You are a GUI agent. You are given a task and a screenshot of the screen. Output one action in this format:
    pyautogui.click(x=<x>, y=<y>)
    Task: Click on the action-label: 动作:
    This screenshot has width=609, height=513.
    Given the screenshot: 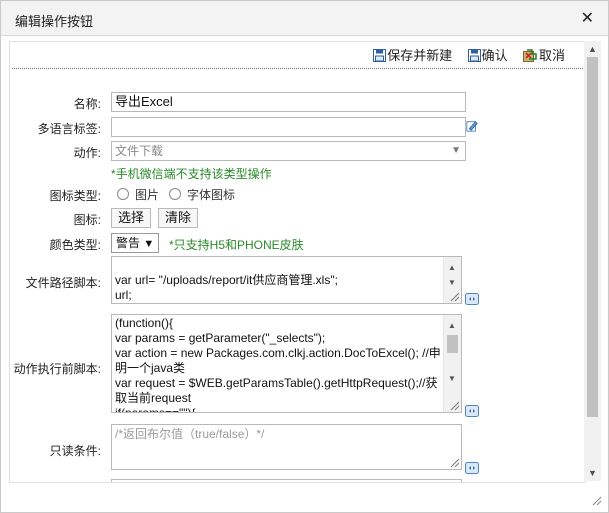 What is the action you would take?
    pyautogui.click(x=87, y=153)
    